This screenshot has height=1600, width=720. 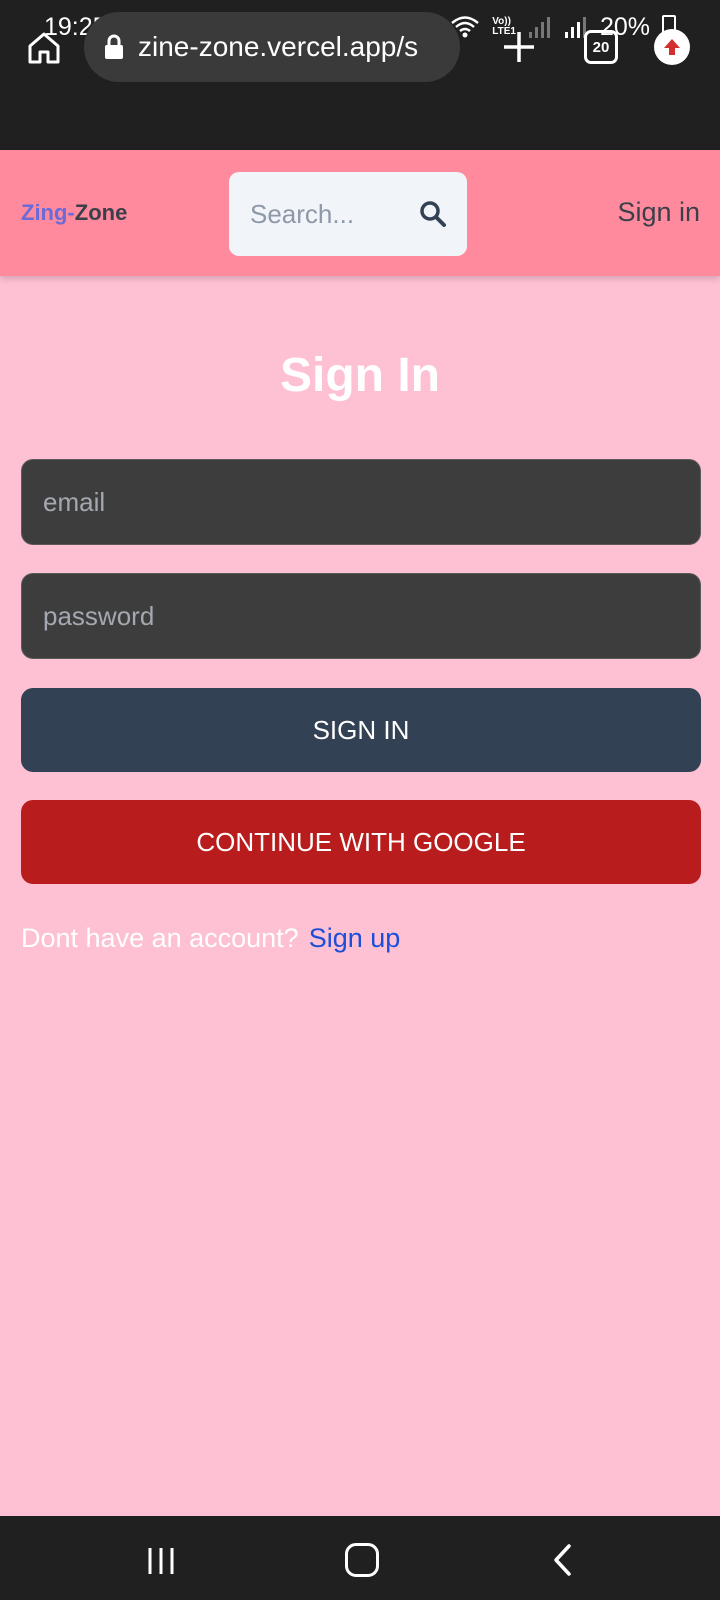 What do you see at coordinates (44, 48) in the screenshot?
I see `home-icon` at bounding box center [44, 48].